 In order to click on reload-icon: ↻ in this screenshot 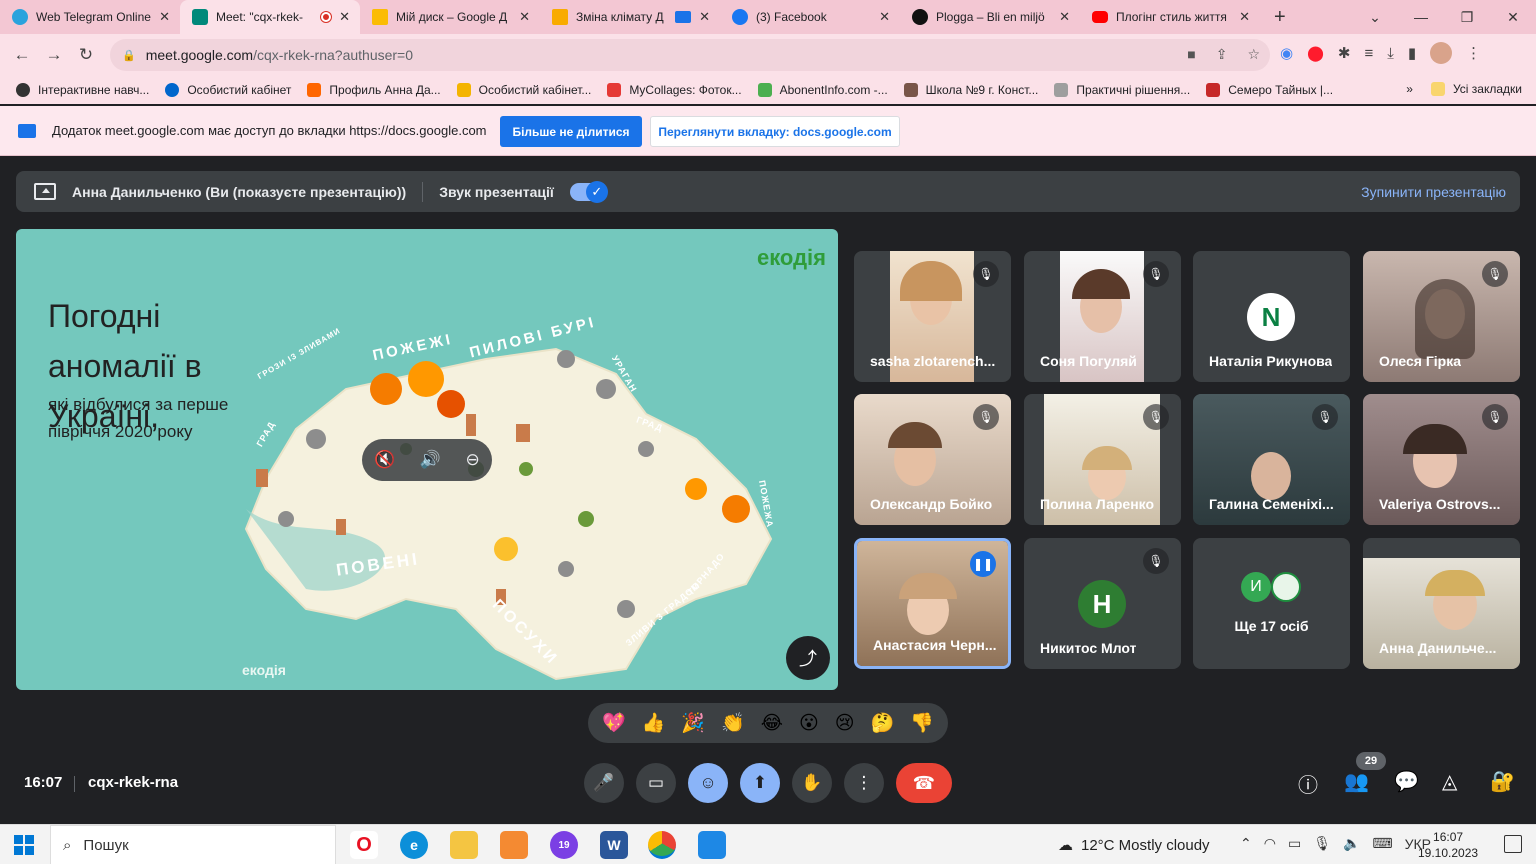, I will do `click(86, 55)`.